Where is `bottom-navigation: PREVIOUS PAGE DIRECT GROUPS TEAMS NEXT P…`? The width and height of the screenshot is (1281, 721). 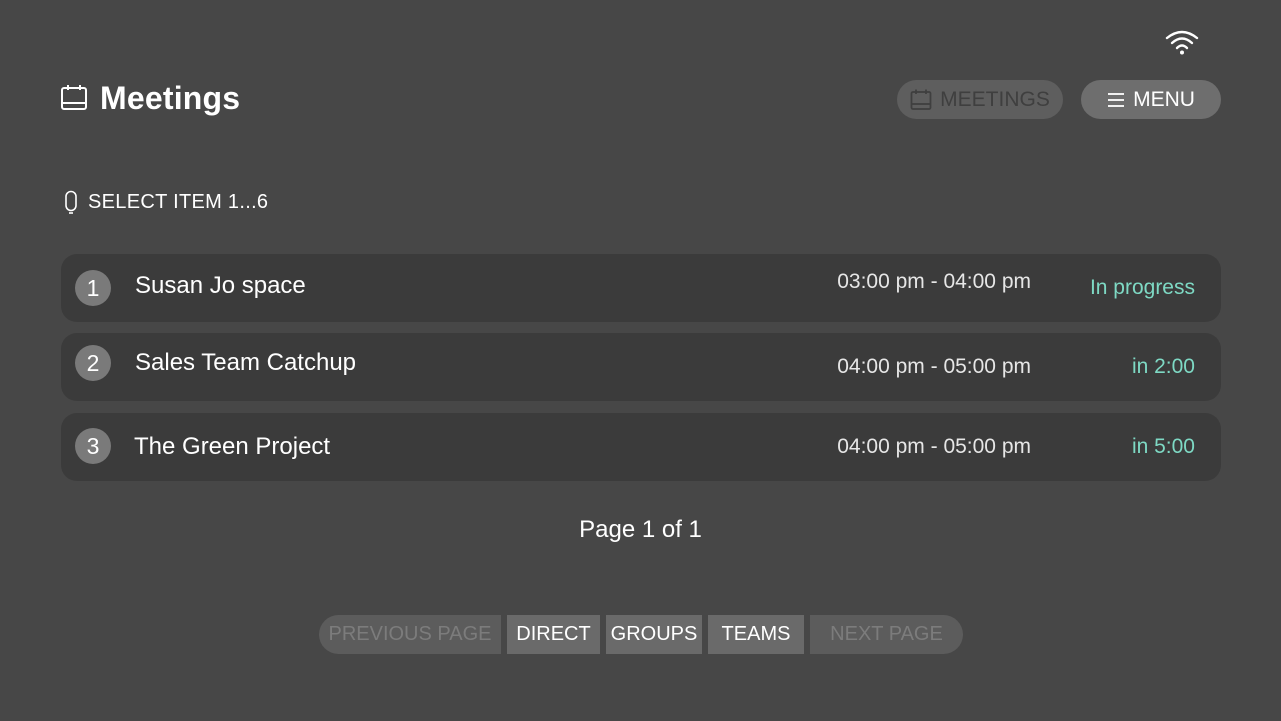 bottom-navigation: PREVIOUS PAGE DIRECT GROUPS TEAMS NEXT P… is located at coordinates (641, 634).